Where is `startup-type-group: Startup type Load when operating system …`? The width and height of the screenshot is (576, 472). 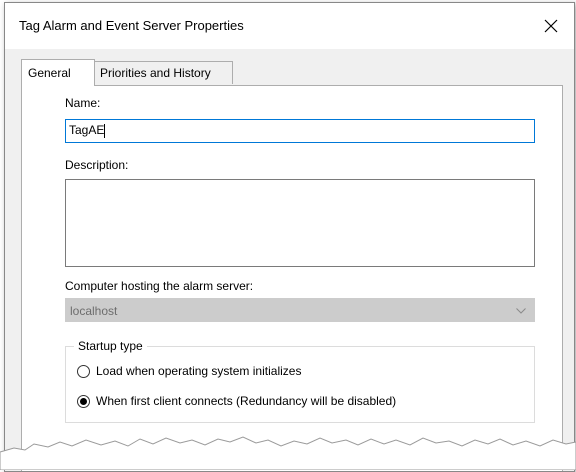 startup-type-group: Startup type Load when operating system … is located at coordinates (300, 381).